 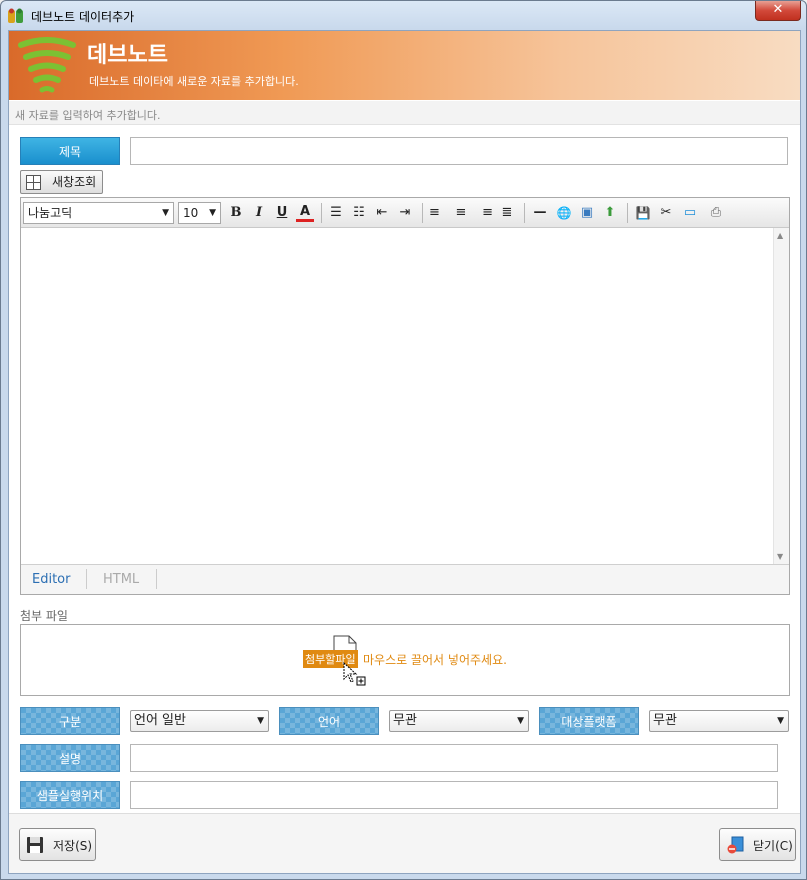 What do you see at coordinates (127, 54) in the screenshot?
I see `banner-title: 데브노트` at bounding box center [127, 54].